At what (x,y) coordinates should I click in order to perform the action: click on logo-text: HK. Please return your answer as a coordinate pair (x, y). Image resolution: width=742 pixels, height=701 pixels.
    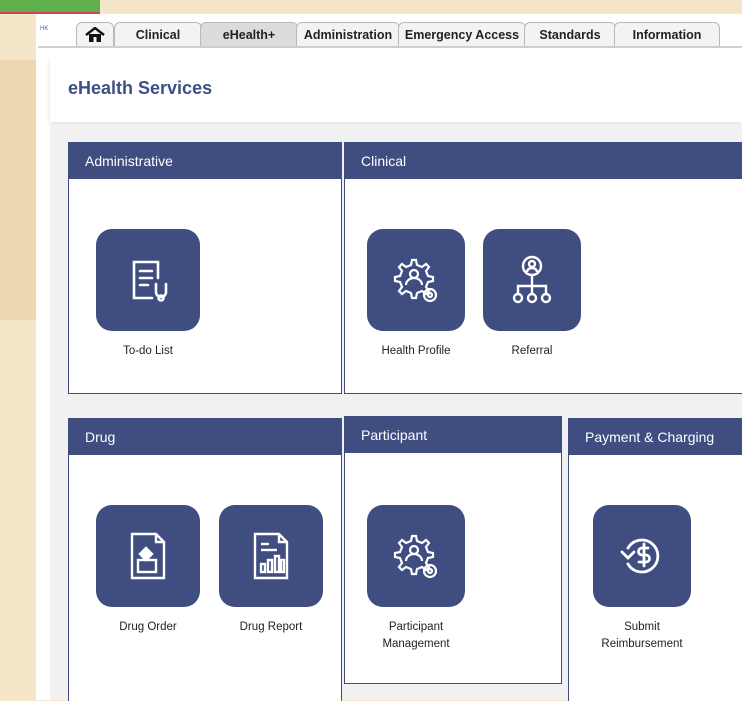
    Looking at the image, I should click on (44, 29).